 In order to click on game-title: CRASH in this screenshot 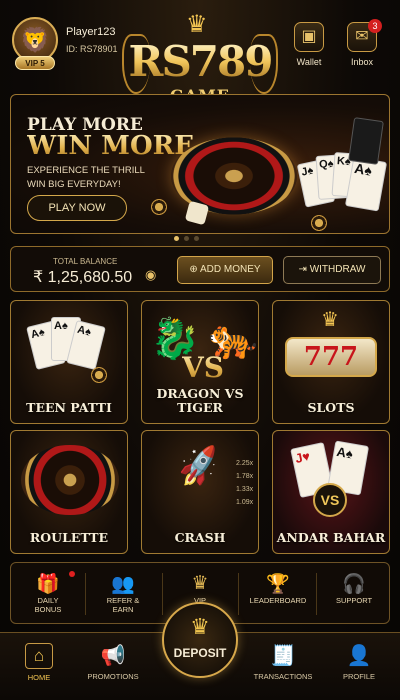, I will do `click(200, 537)`.